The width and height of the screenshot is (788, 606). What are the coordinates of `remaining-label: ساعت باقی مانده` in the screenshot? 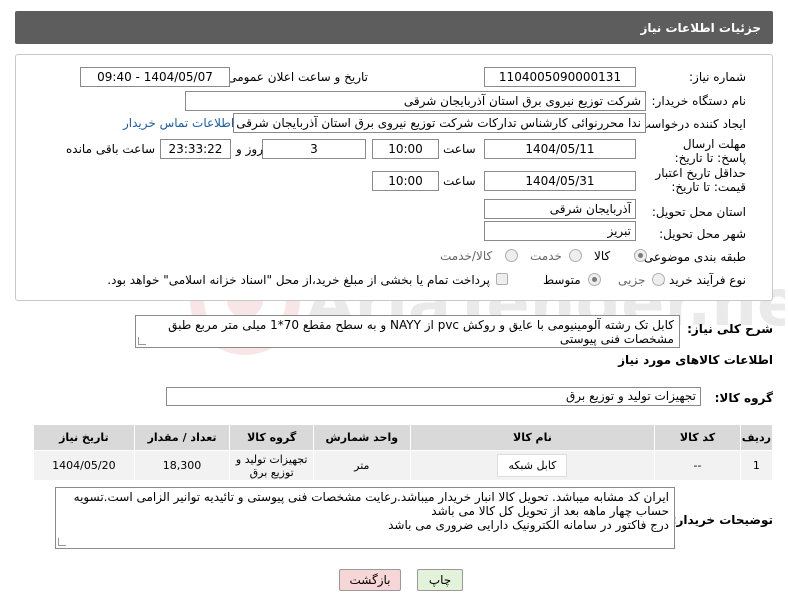 It's located at (111, 149).